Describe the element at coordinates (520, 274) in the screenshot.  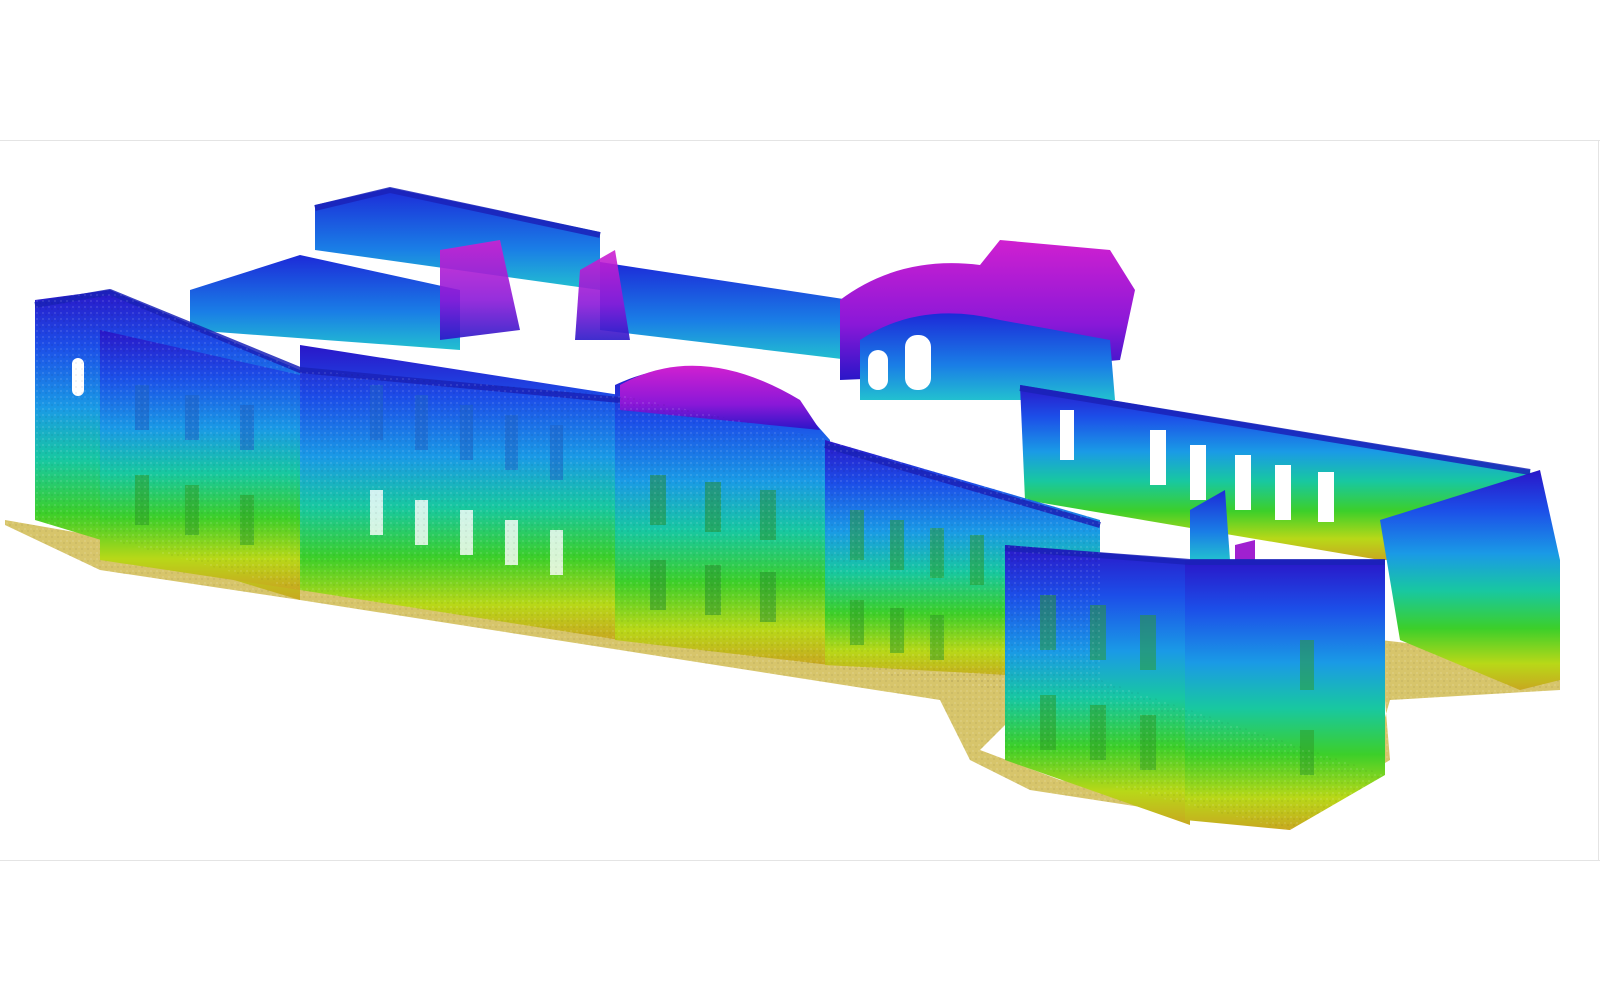
I see `rear-wing` at that location.